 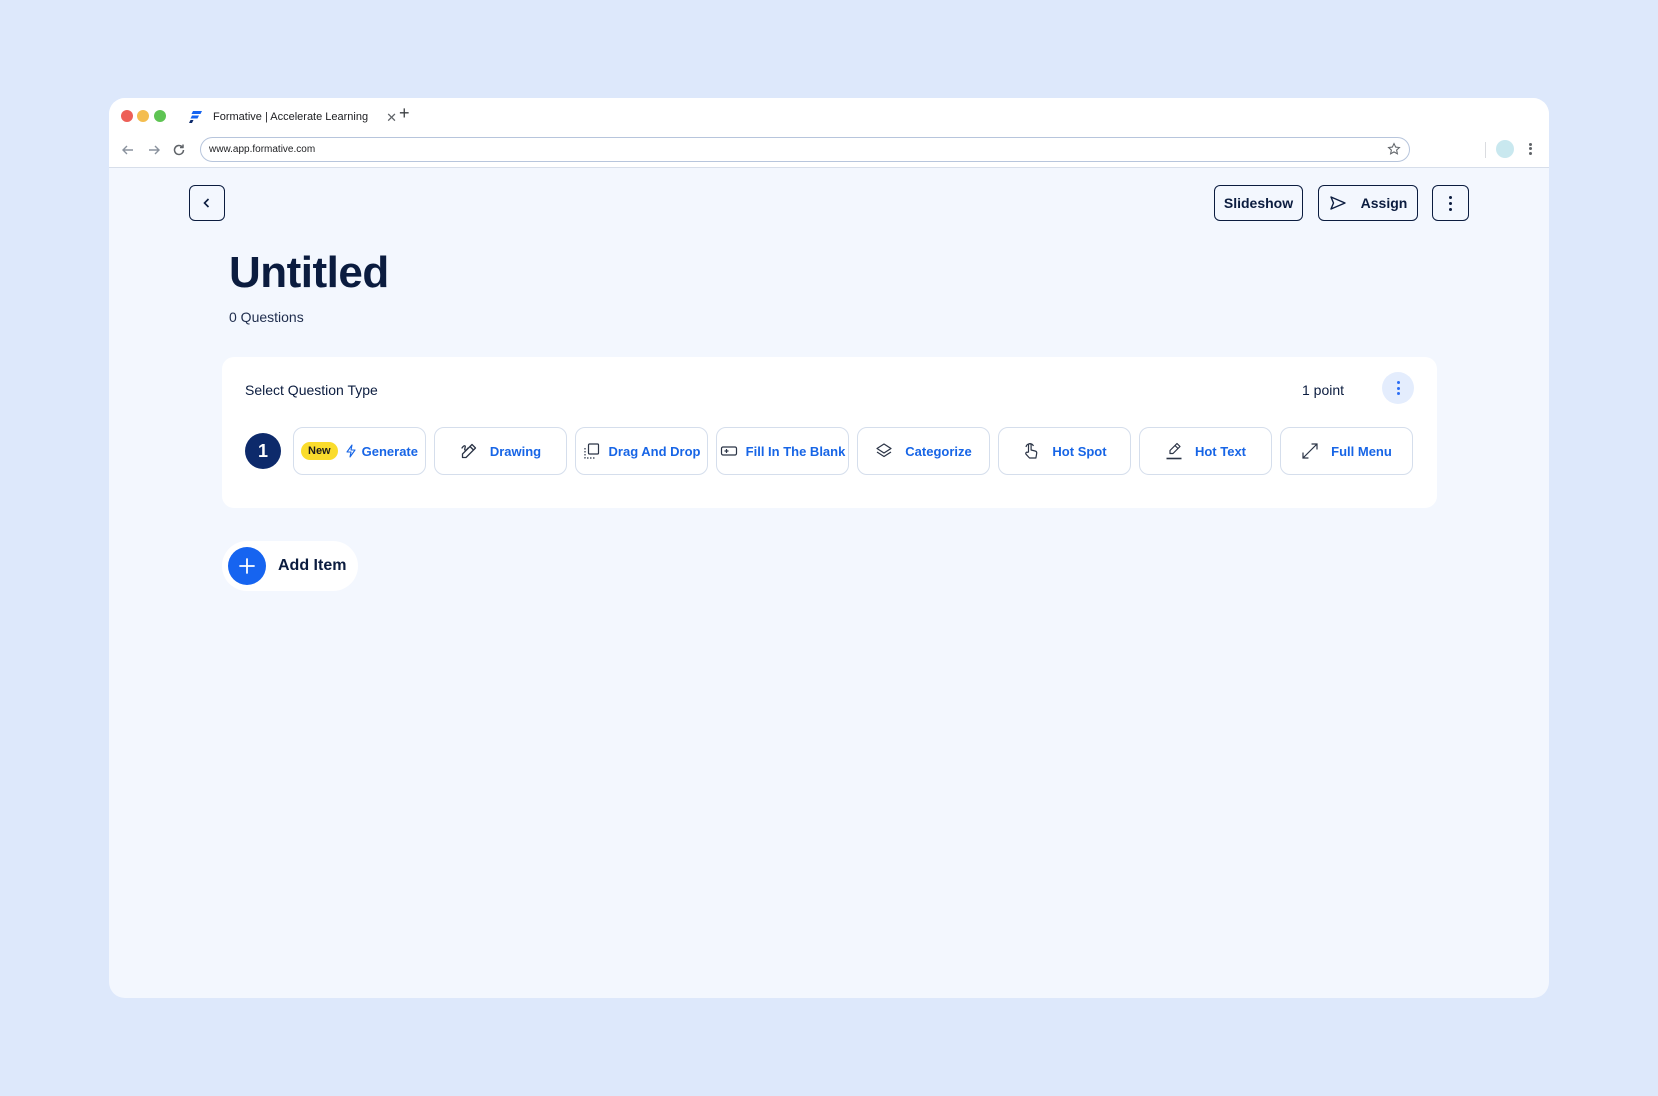 I want to click on highlighter-icon, so click(x=1174, y=451).